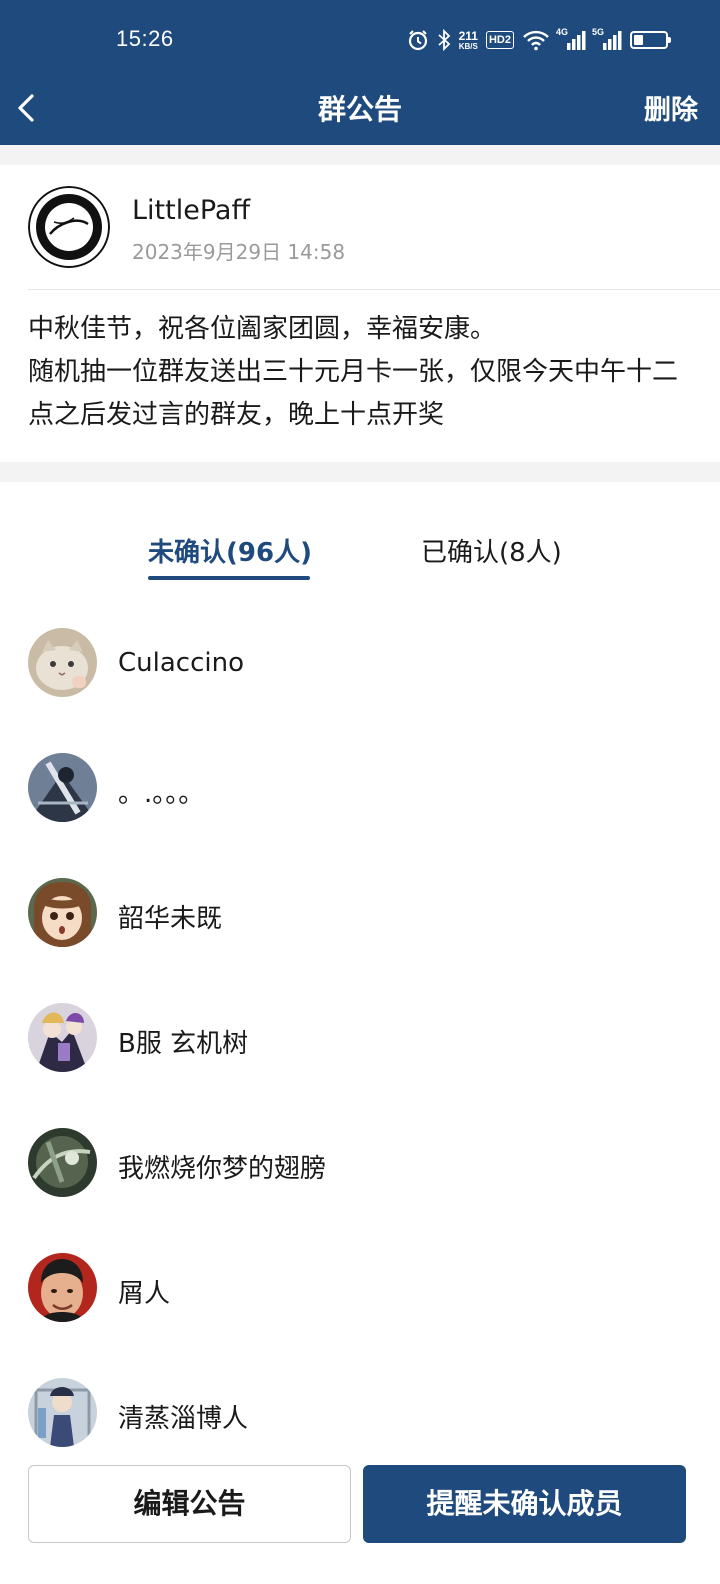  Describe the element at coordinates (536, 40) in the screenshot. I see `wifi-icon` at that location.